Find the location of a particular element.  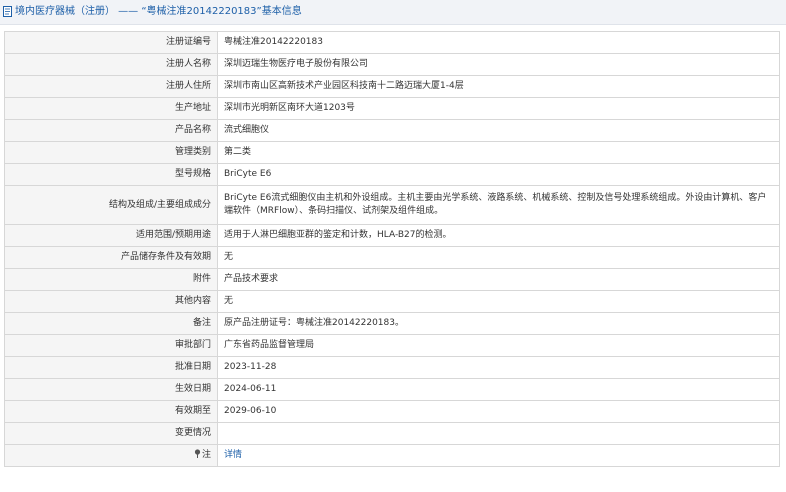

table-row: 批准日期 2023-11-28 is located at coordinates (392, 367).